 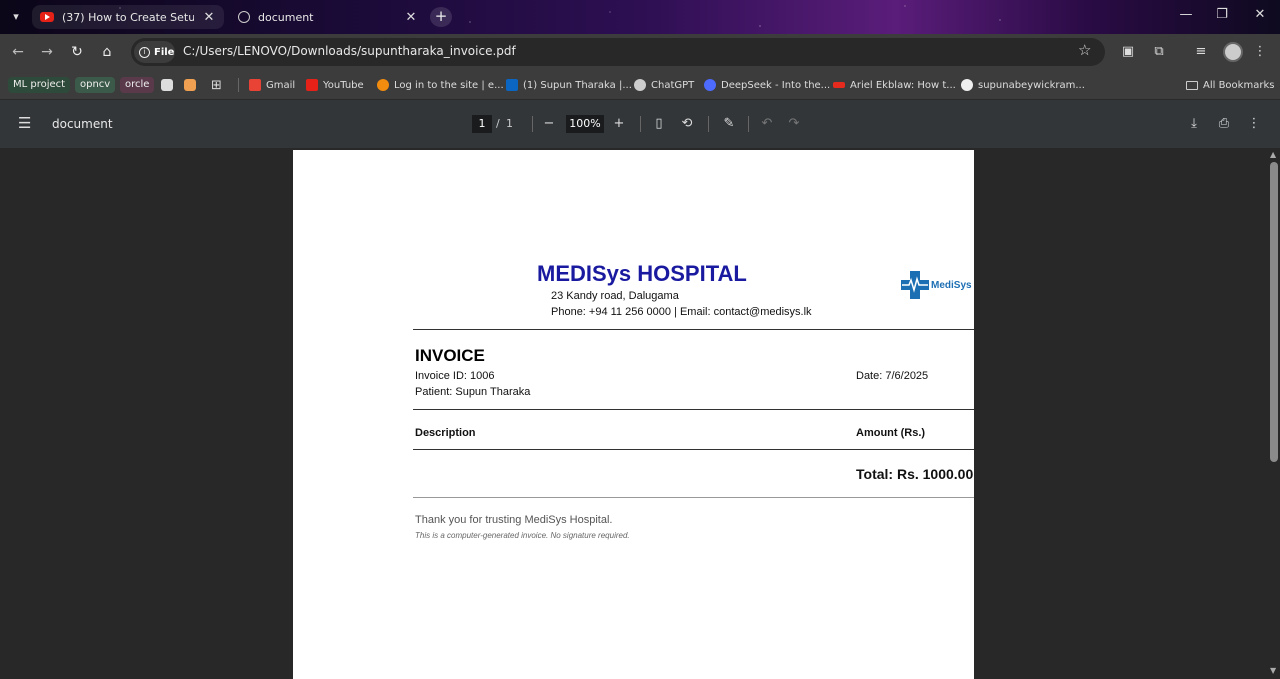 What do you see at coordinates (216, 85) in the screenshot?
I see `apps-grid-icon: ⊞` at bounding box center [216, 85].